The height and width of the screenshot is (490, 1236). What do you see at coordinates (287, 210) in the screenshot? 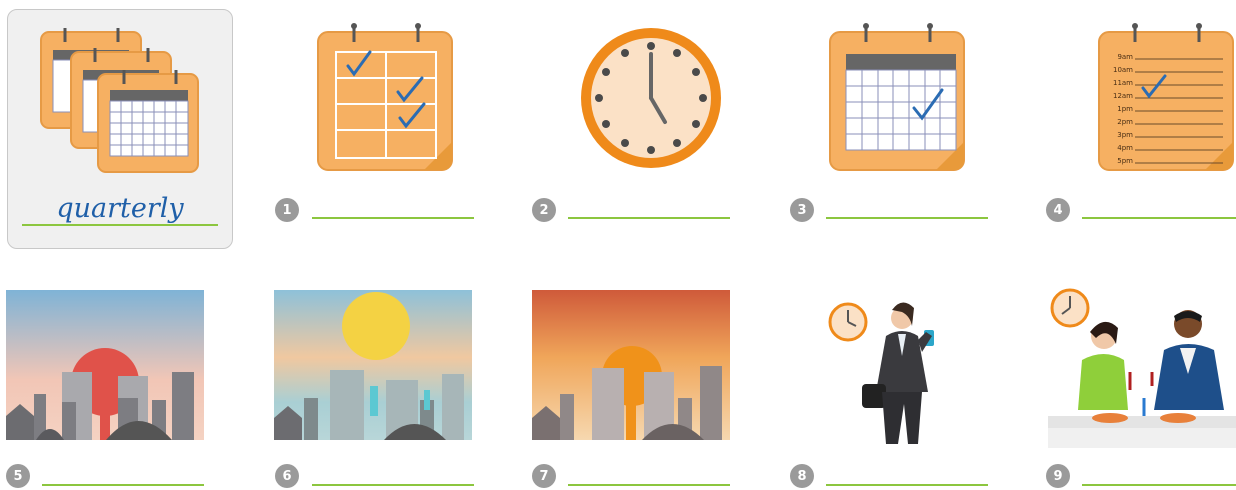
I see `item-number-badge: 1` at bounding box center [287, 210].